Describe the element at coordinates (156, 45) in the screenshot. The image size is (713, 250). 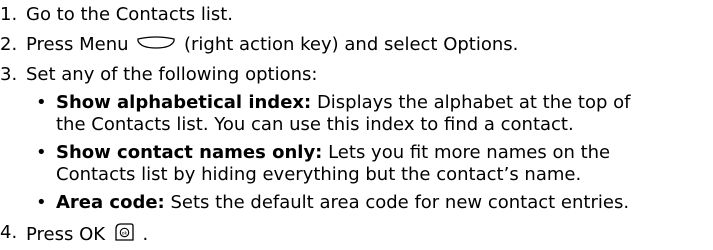
I see `right-action-key-icon` at that location.